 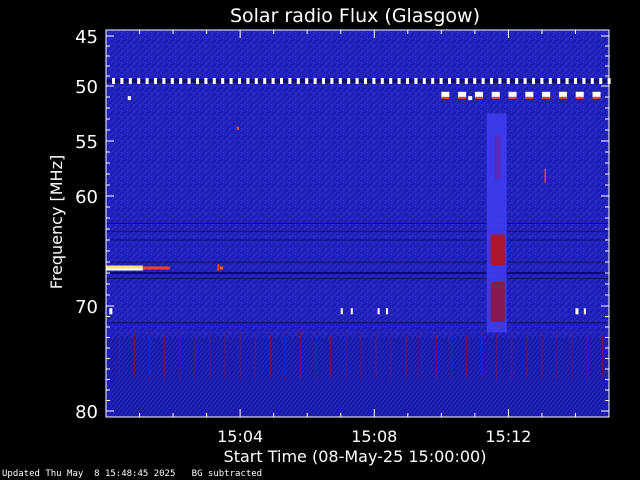 What do you see at coordinates (355, 16) in the screenshot?
I see `chart-title: Solar radio Flux (Glasgow)` at bounding box center [355, 16].